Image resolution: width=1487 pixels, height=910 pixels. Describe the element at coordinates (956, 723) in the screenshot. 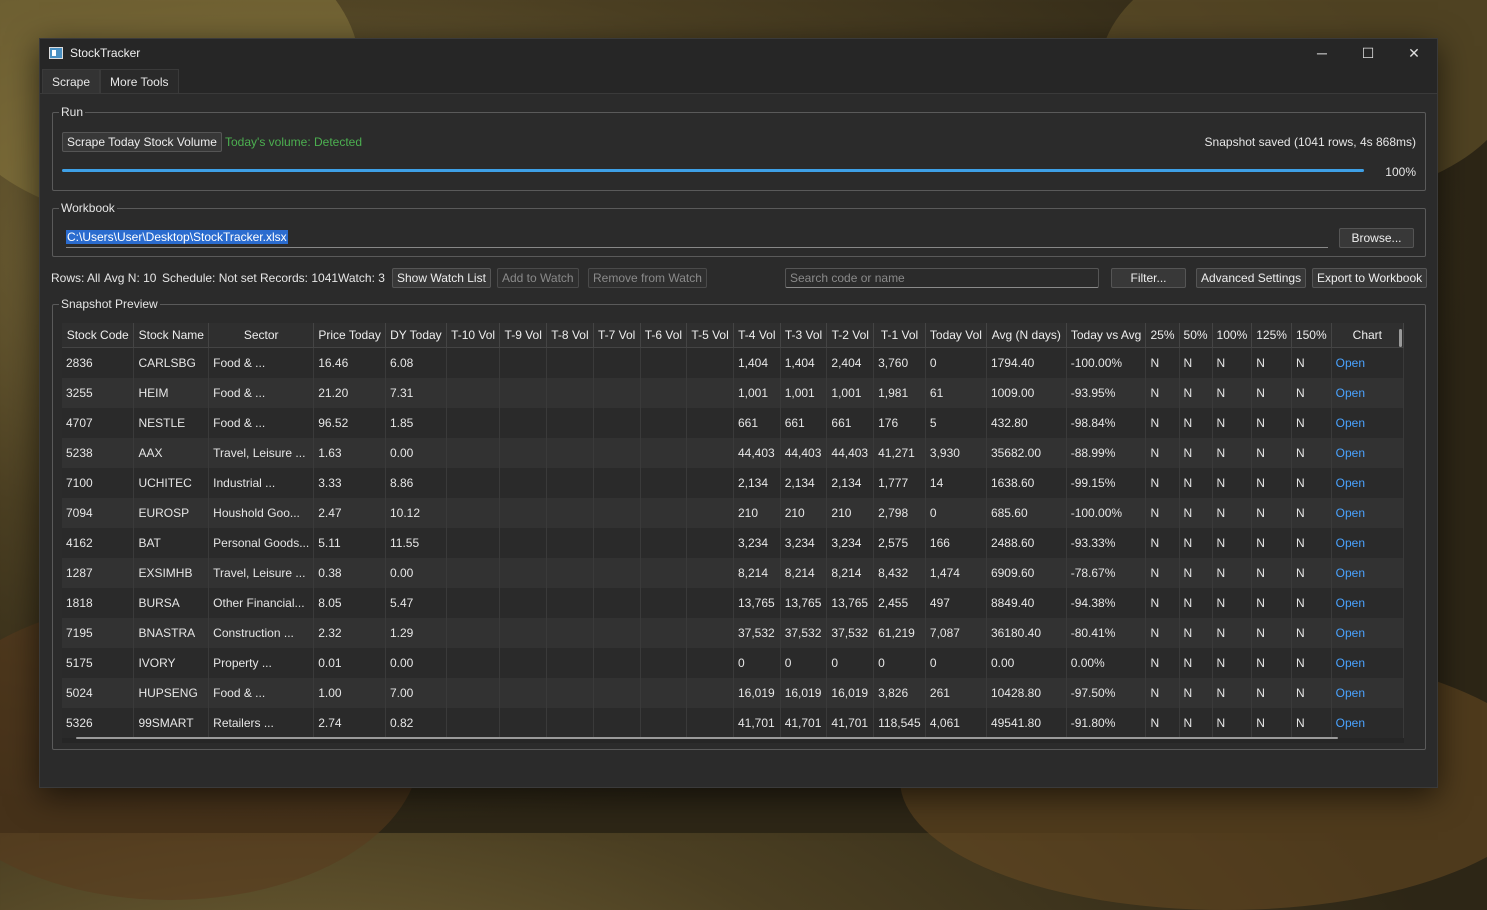

I see `table-cell: 4,061` at that location.